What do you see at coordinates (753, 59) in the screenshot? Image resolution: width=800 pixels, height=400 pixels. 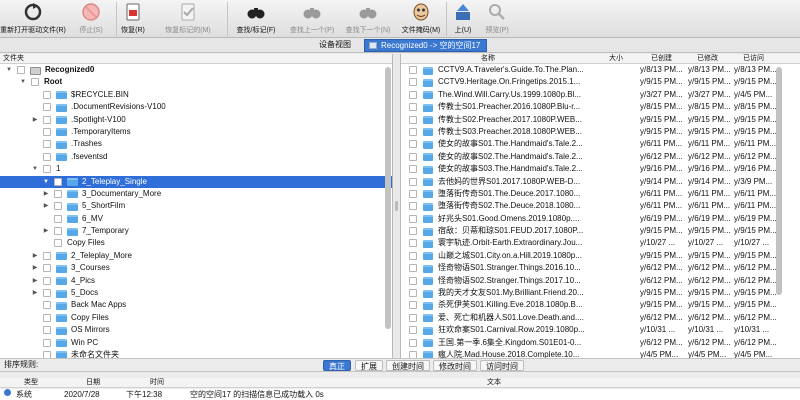 I see `column-accessed: 已访问` at bounding box center [753, 59].